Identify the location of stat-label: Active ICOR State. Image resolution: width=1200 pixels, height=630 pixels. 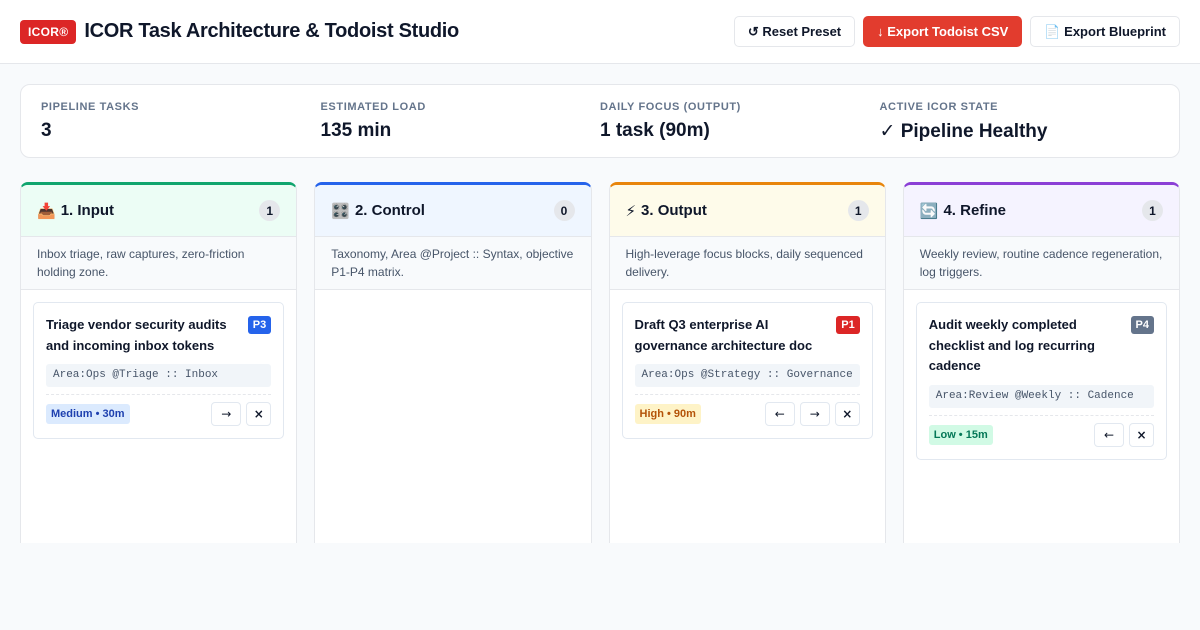
(939, 107).